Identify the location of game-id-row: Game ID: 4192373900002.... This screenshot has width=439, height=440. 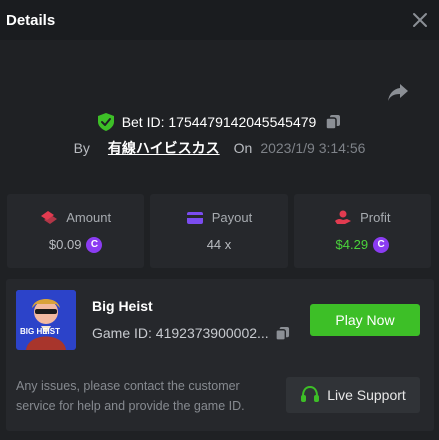
(191, 333).